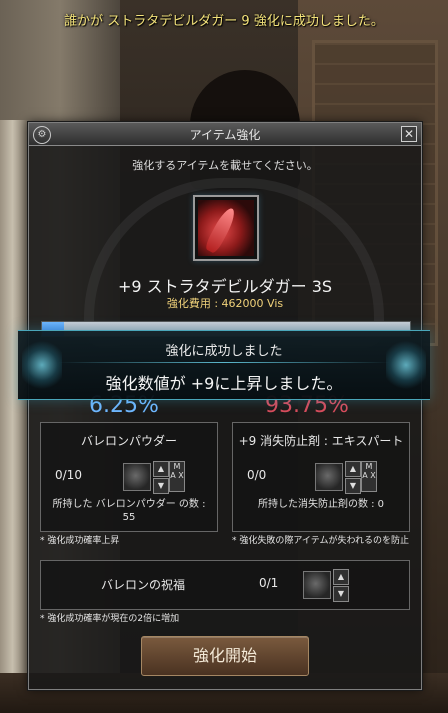 The image size is (448, 713). What do you see at coordinates (80, 541) in the screenshot?
I see `powder-note: * 強化成功確率上昇` at bounding box center [80, 541].